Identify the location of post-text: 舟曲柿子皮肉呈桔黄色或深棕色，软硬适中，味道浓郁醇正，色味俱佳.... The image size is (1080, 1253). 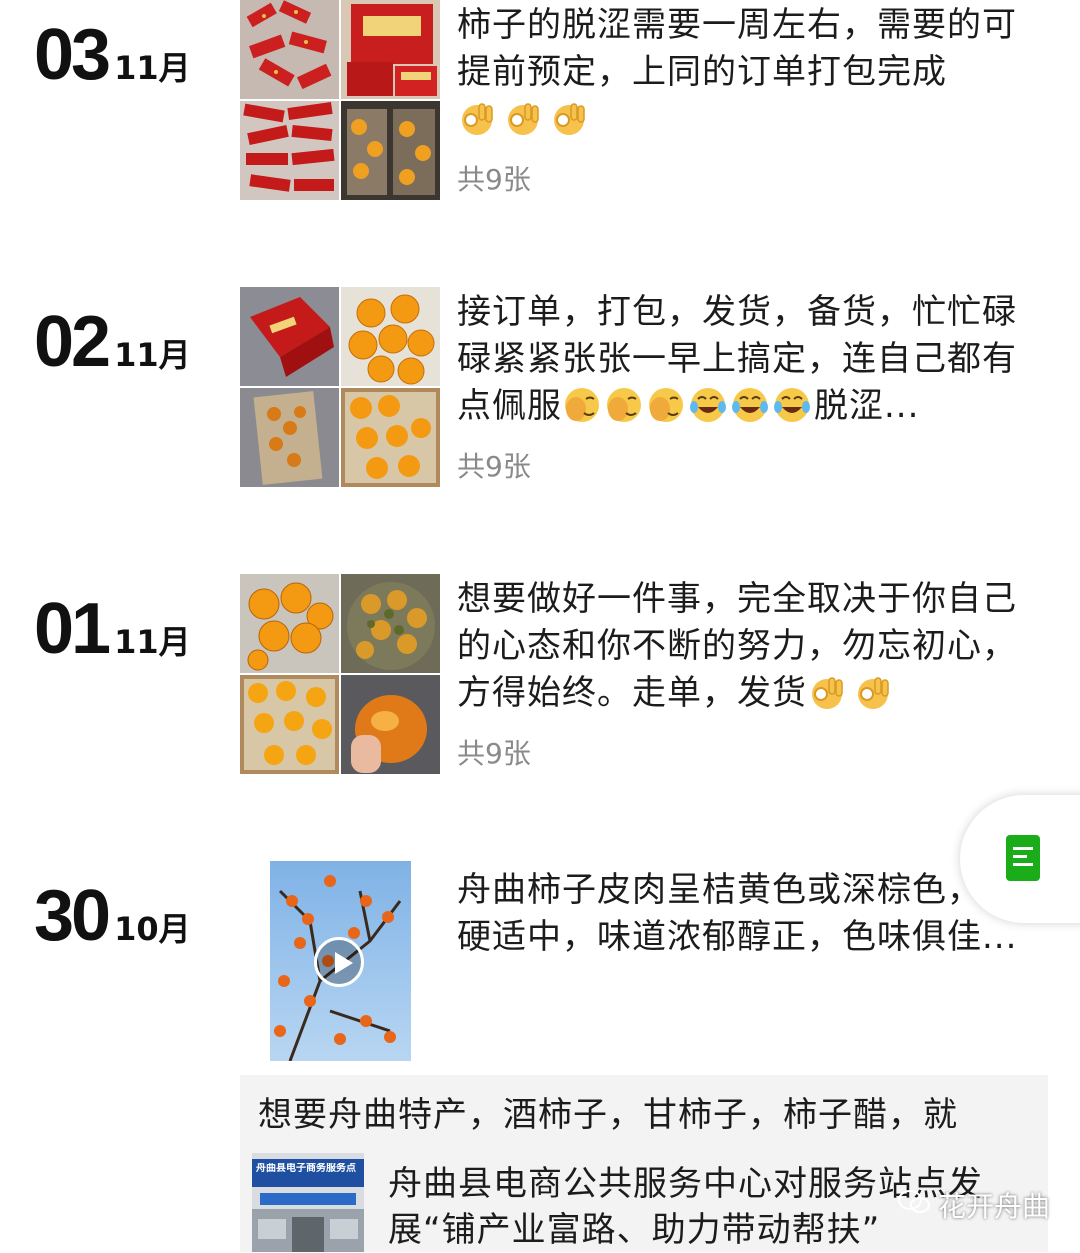
(737, 913).